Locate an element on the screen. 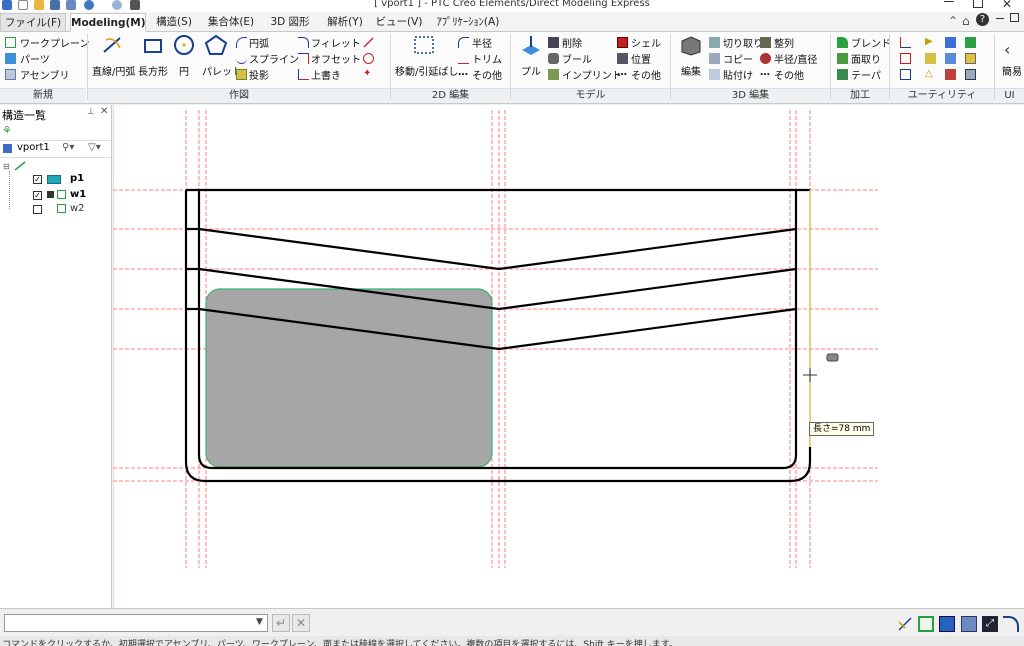  enter-icon: ↵ is located at coordinates (281, 623).